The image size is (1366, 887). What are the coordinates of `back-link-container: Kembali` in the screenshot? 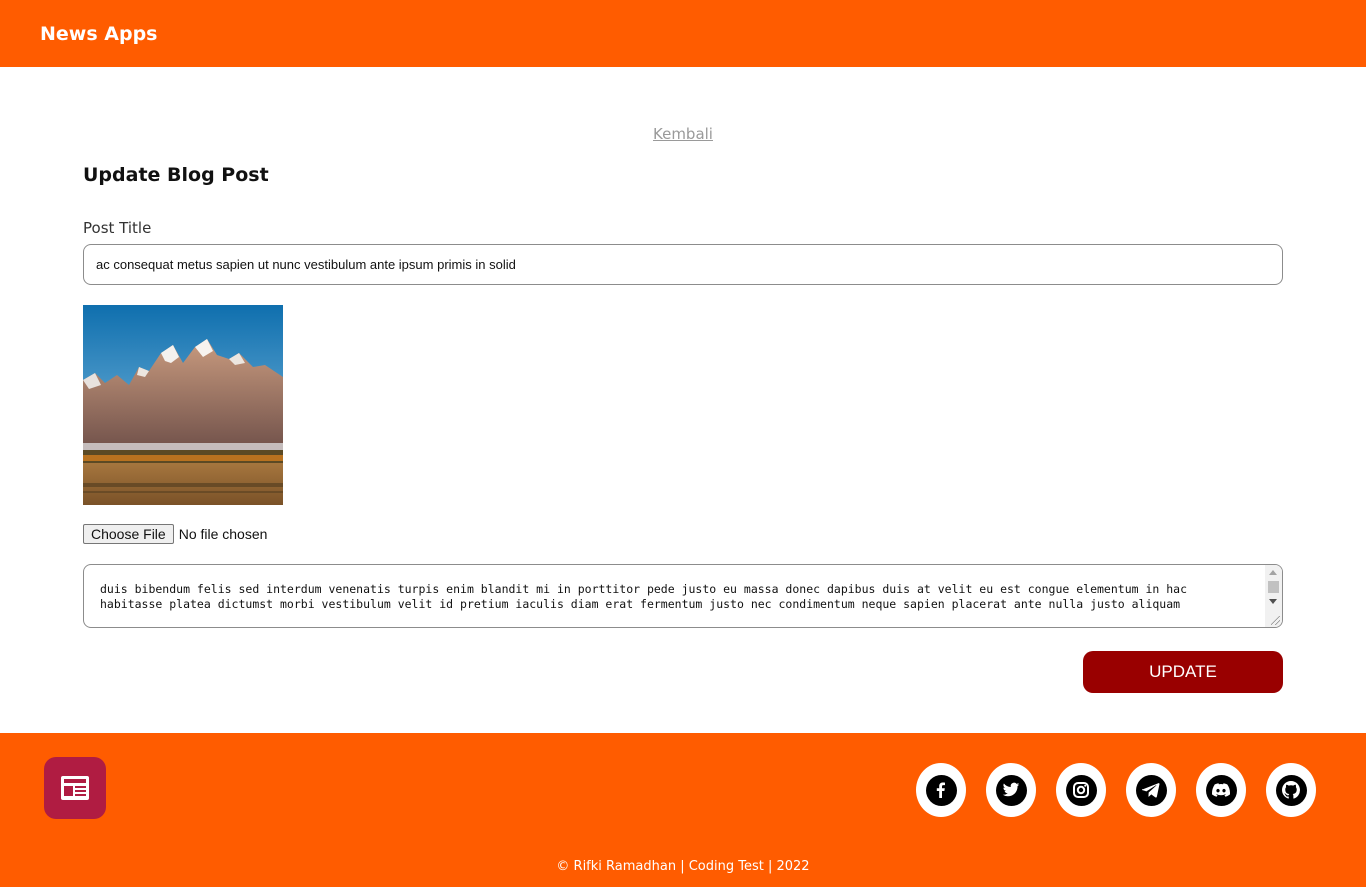 It's located at (683, 134).